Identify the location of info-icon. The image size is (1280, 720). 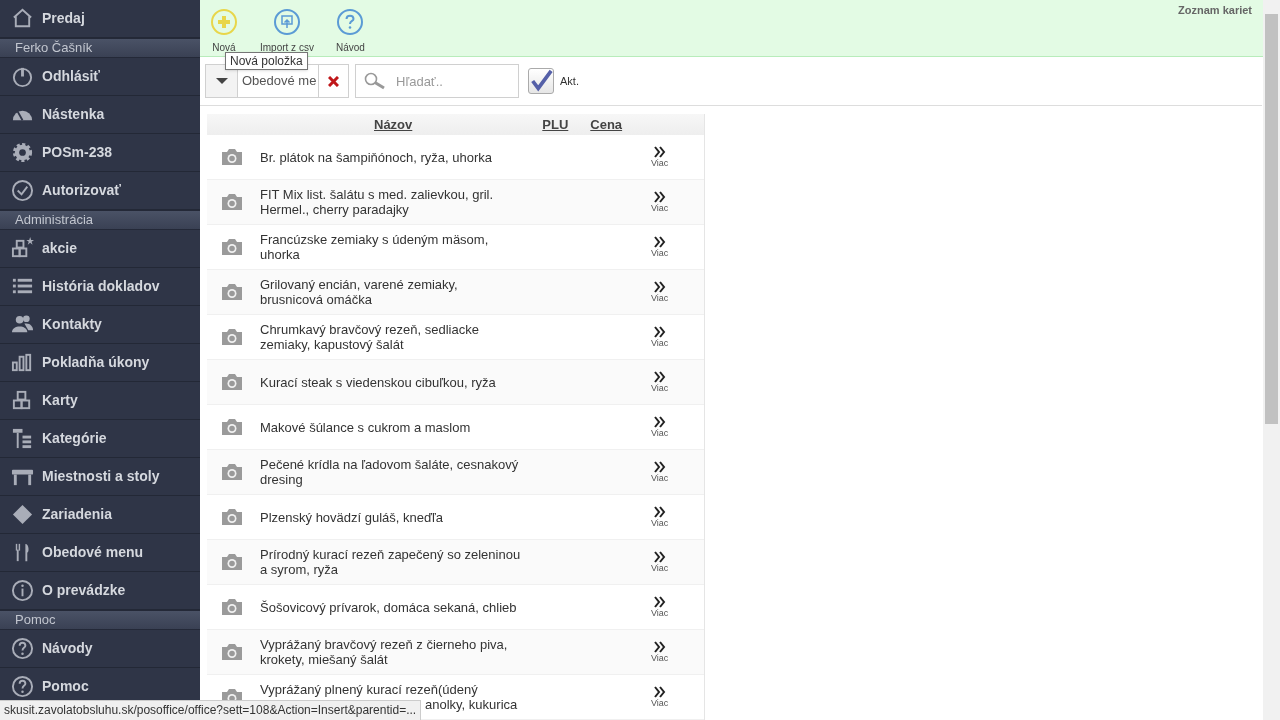
(22, 590).